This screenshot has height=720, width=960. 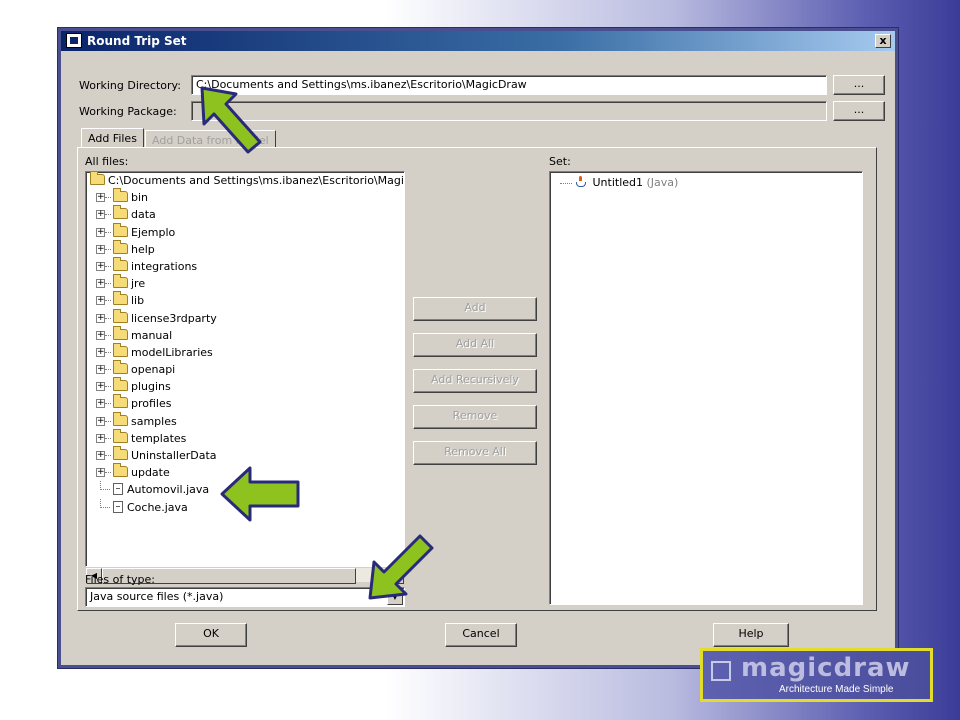 I want to click on add-all-button: Add All, so click(x=475, y=345).